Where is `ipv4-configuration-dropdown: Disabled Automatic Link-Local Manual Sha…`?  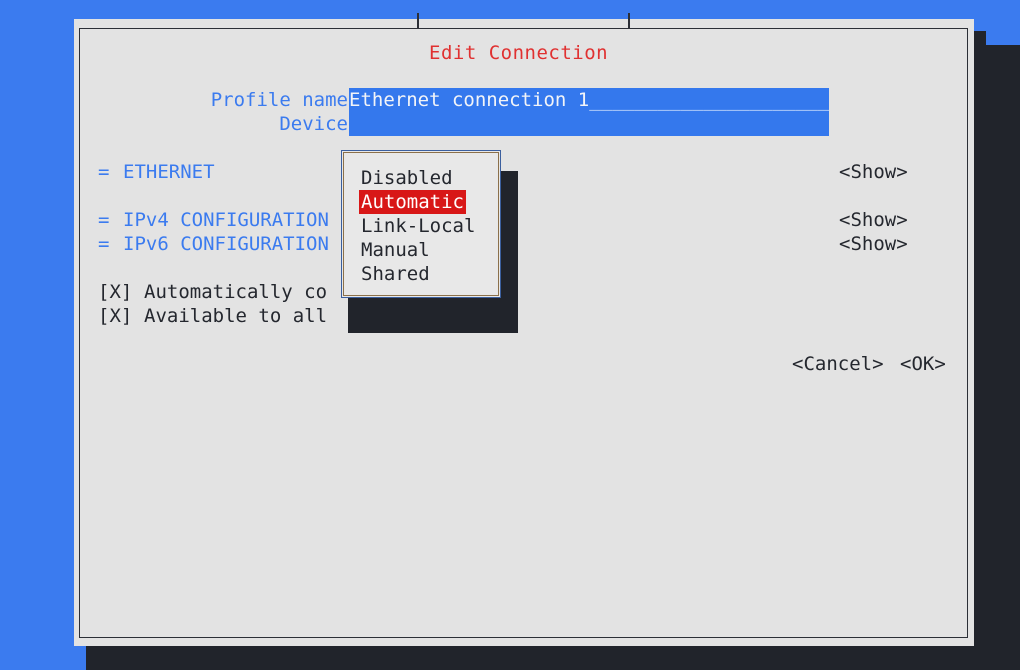 ipv4-configuration-dropdown: Disabled Automatic Link-Local Manual Sha… is located at coordinates (421, 224).